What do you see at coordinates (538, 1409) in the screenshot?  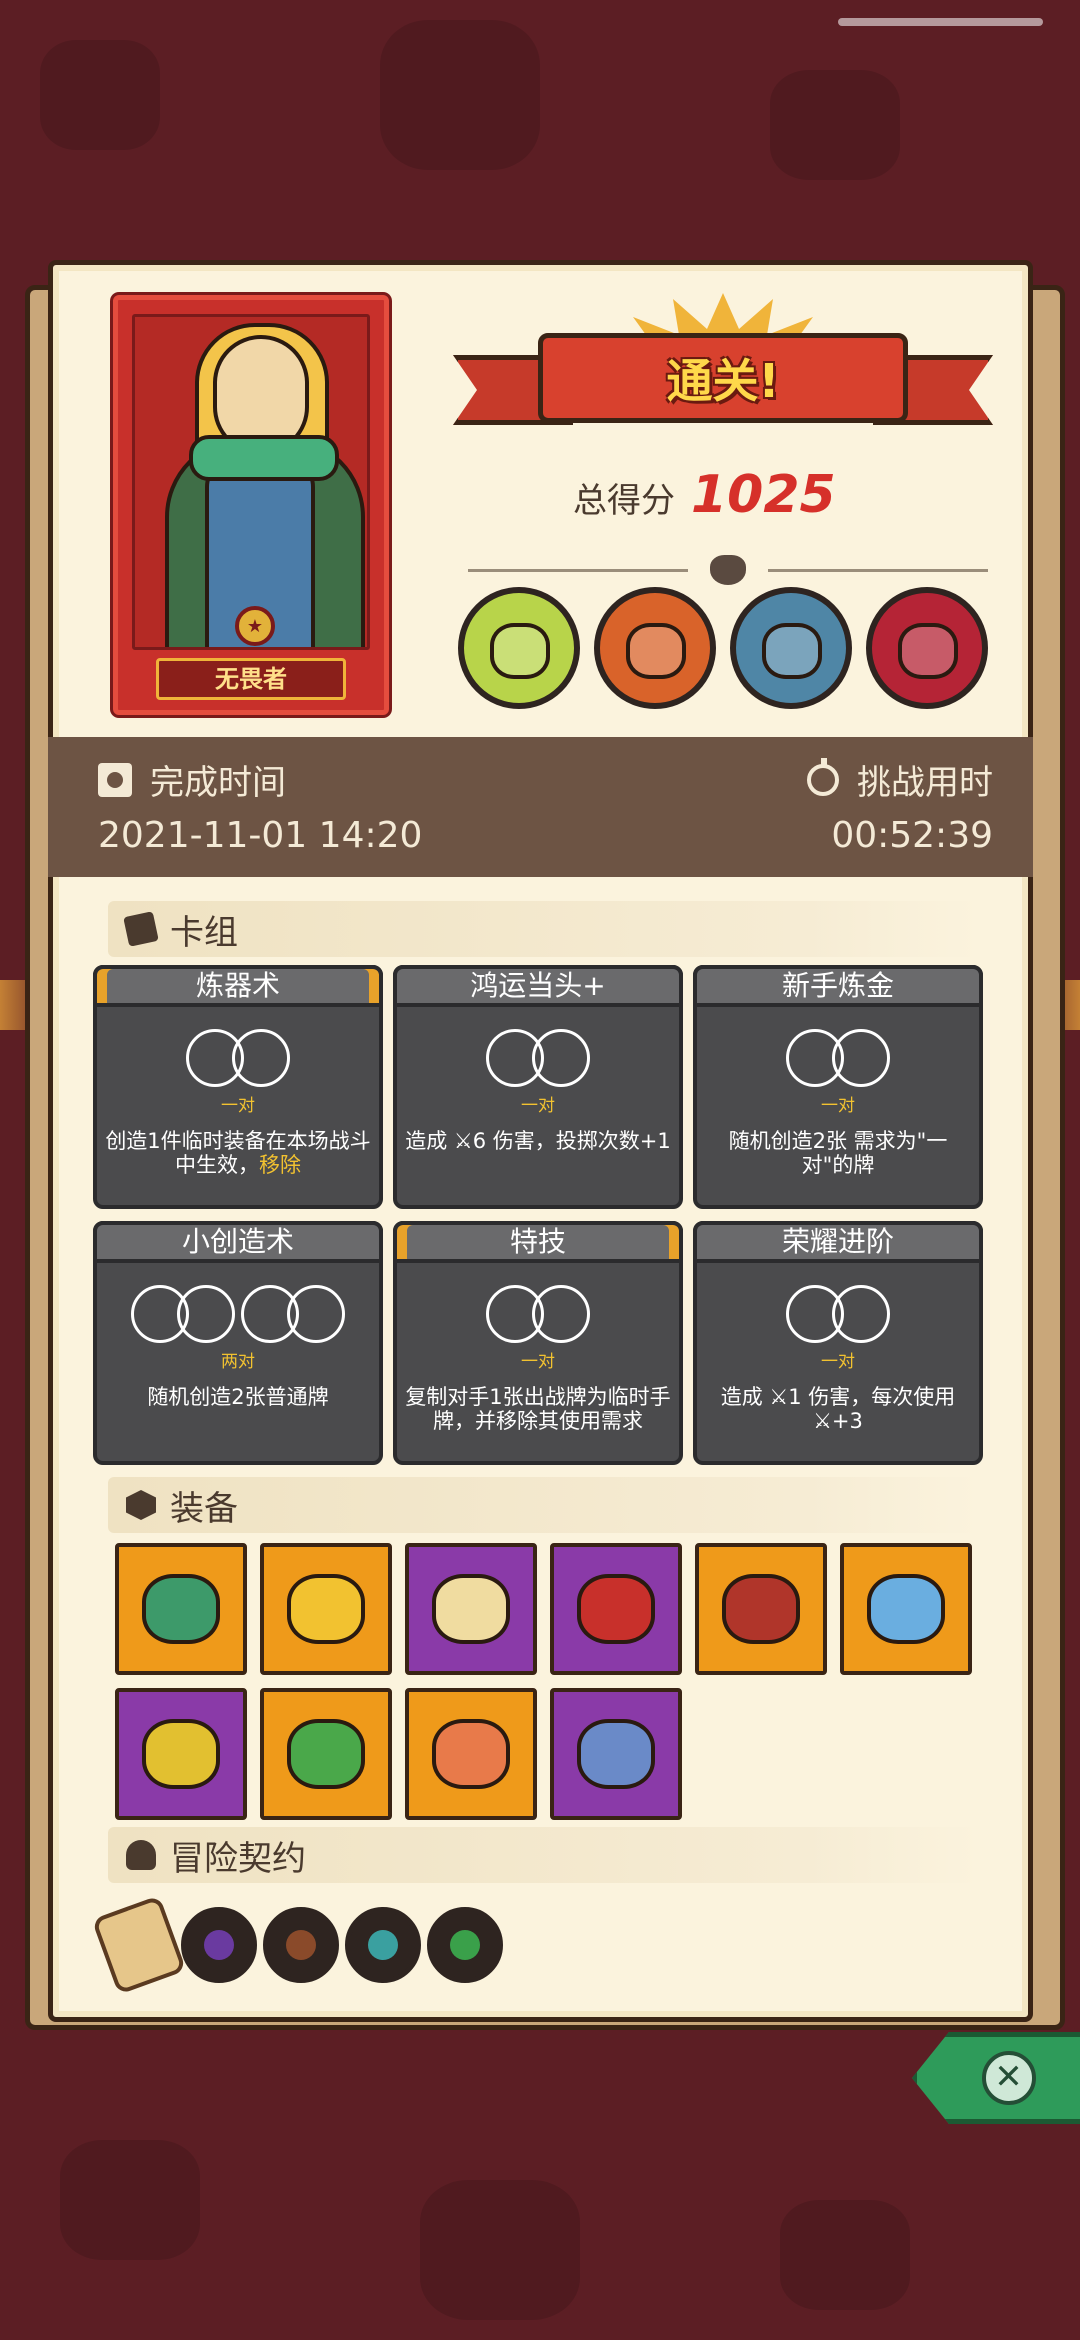 I see `card-description: 复制对手1张出战牌为临时手牌，并移除其使用需求` at bounding box center [538, 1409].